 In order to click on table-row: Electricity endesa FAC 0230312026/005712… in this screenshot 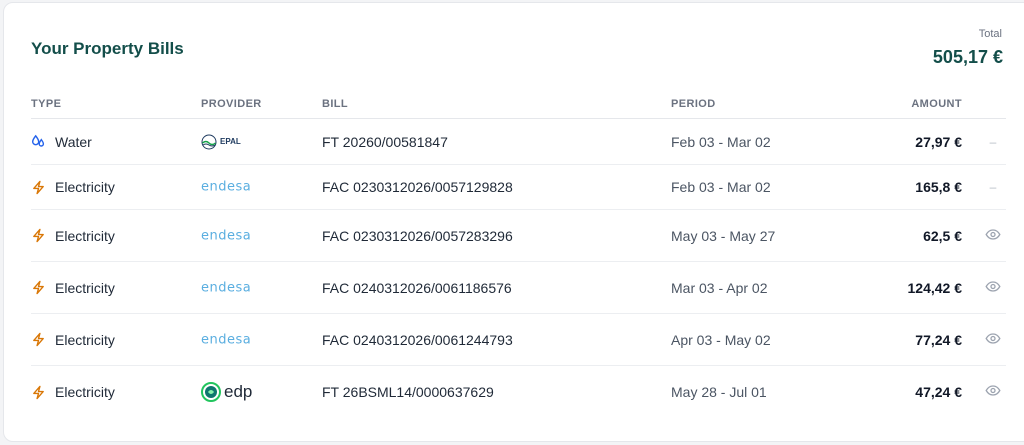, I will do `click(518, 187)`.